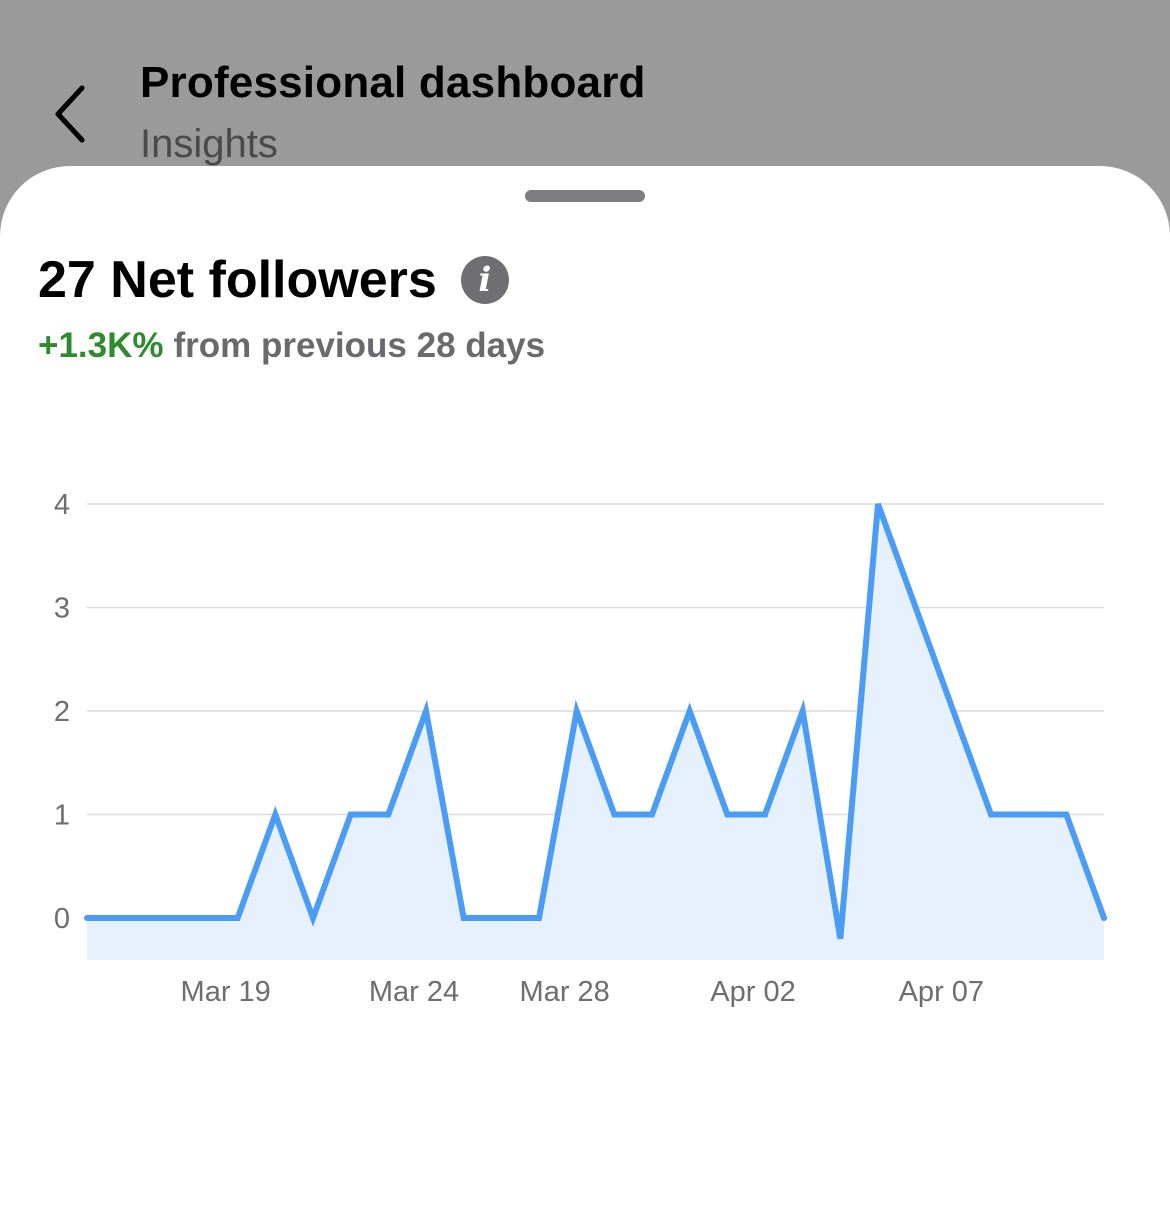 The height and width of the screenshot is (1214, 1170). I want to click on y-tick-label: 1, so click(62, 816).